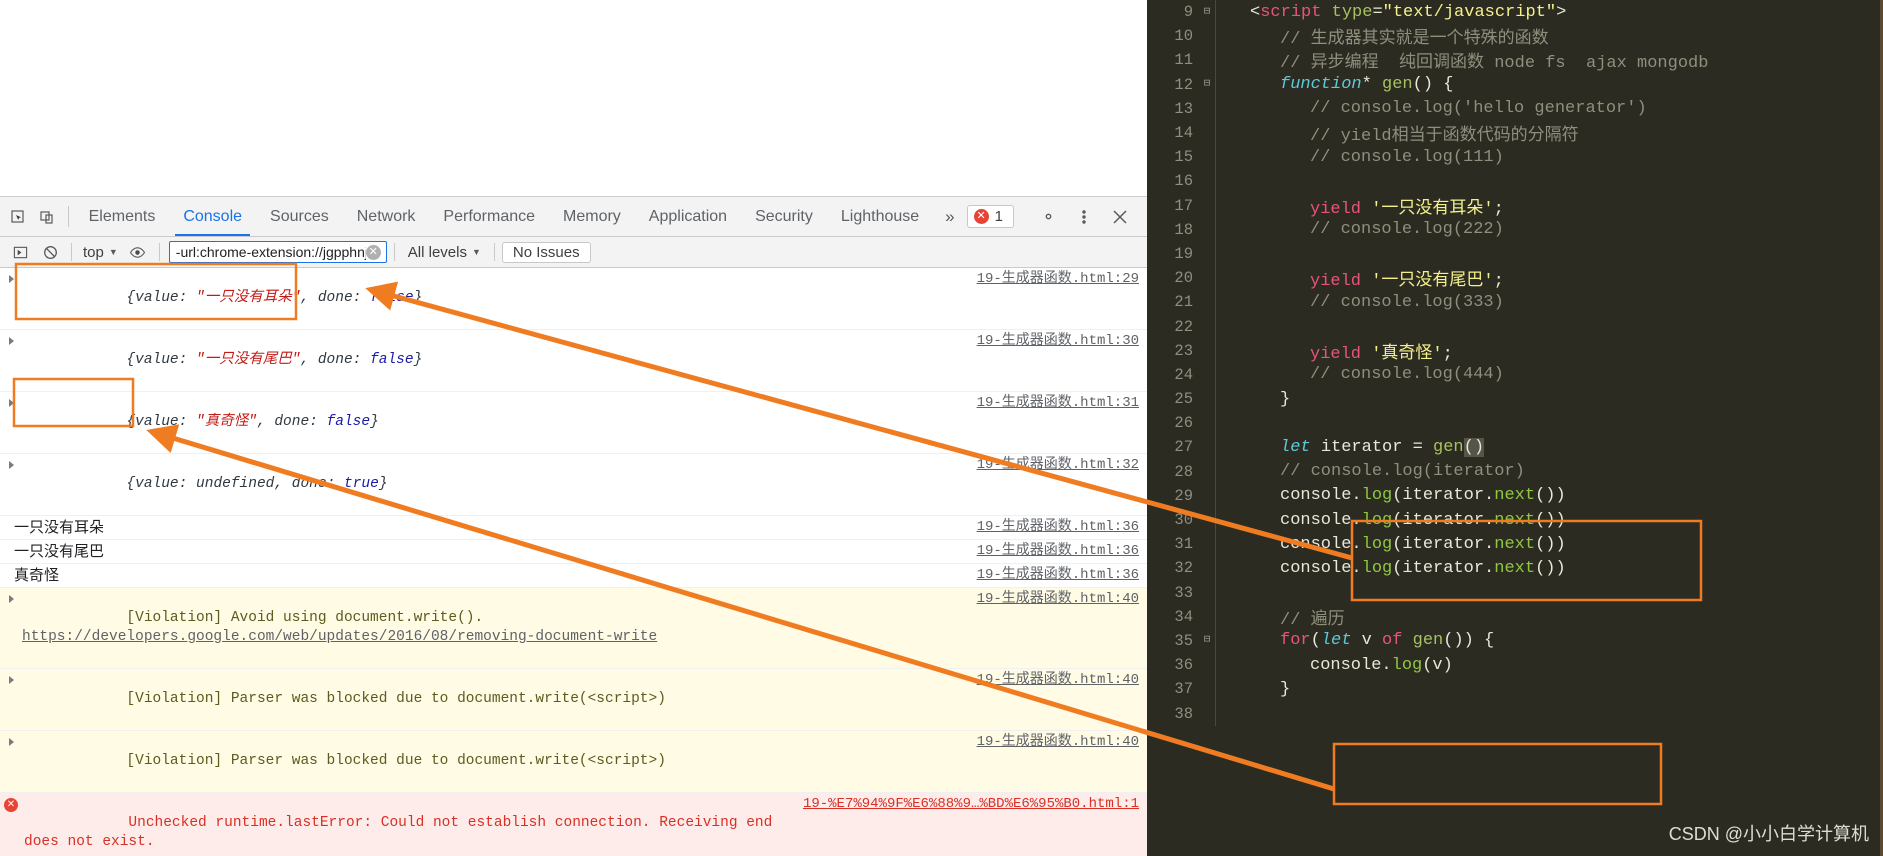  What do you see at coordinates (47, 216) in the screenshot?
I see `device-toolbar-icon` at bounding box center [47, 216].